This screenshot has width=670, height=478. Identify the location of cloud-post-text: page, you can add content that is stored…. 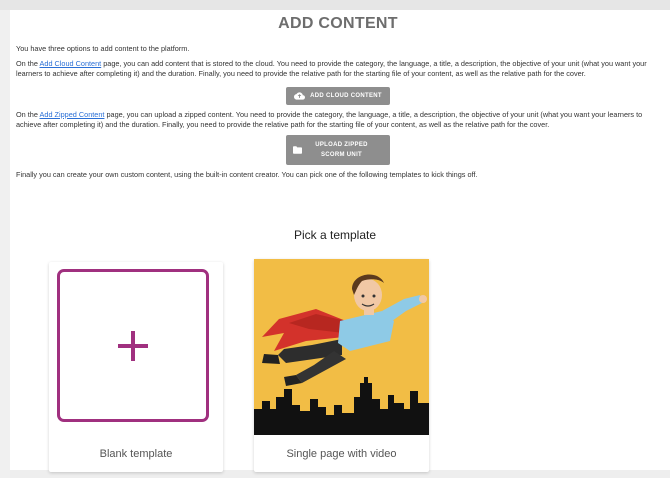
(331, 68).